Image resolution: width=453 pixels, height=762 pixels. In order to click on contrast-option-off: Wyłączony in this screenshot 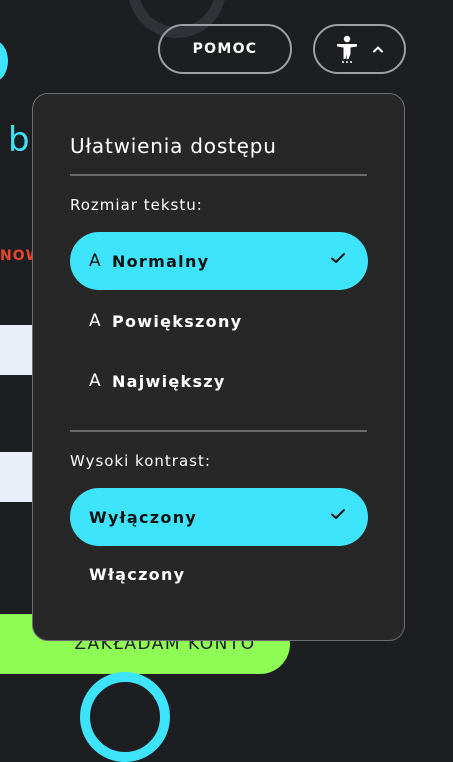, I will do `click(219, 517)`.